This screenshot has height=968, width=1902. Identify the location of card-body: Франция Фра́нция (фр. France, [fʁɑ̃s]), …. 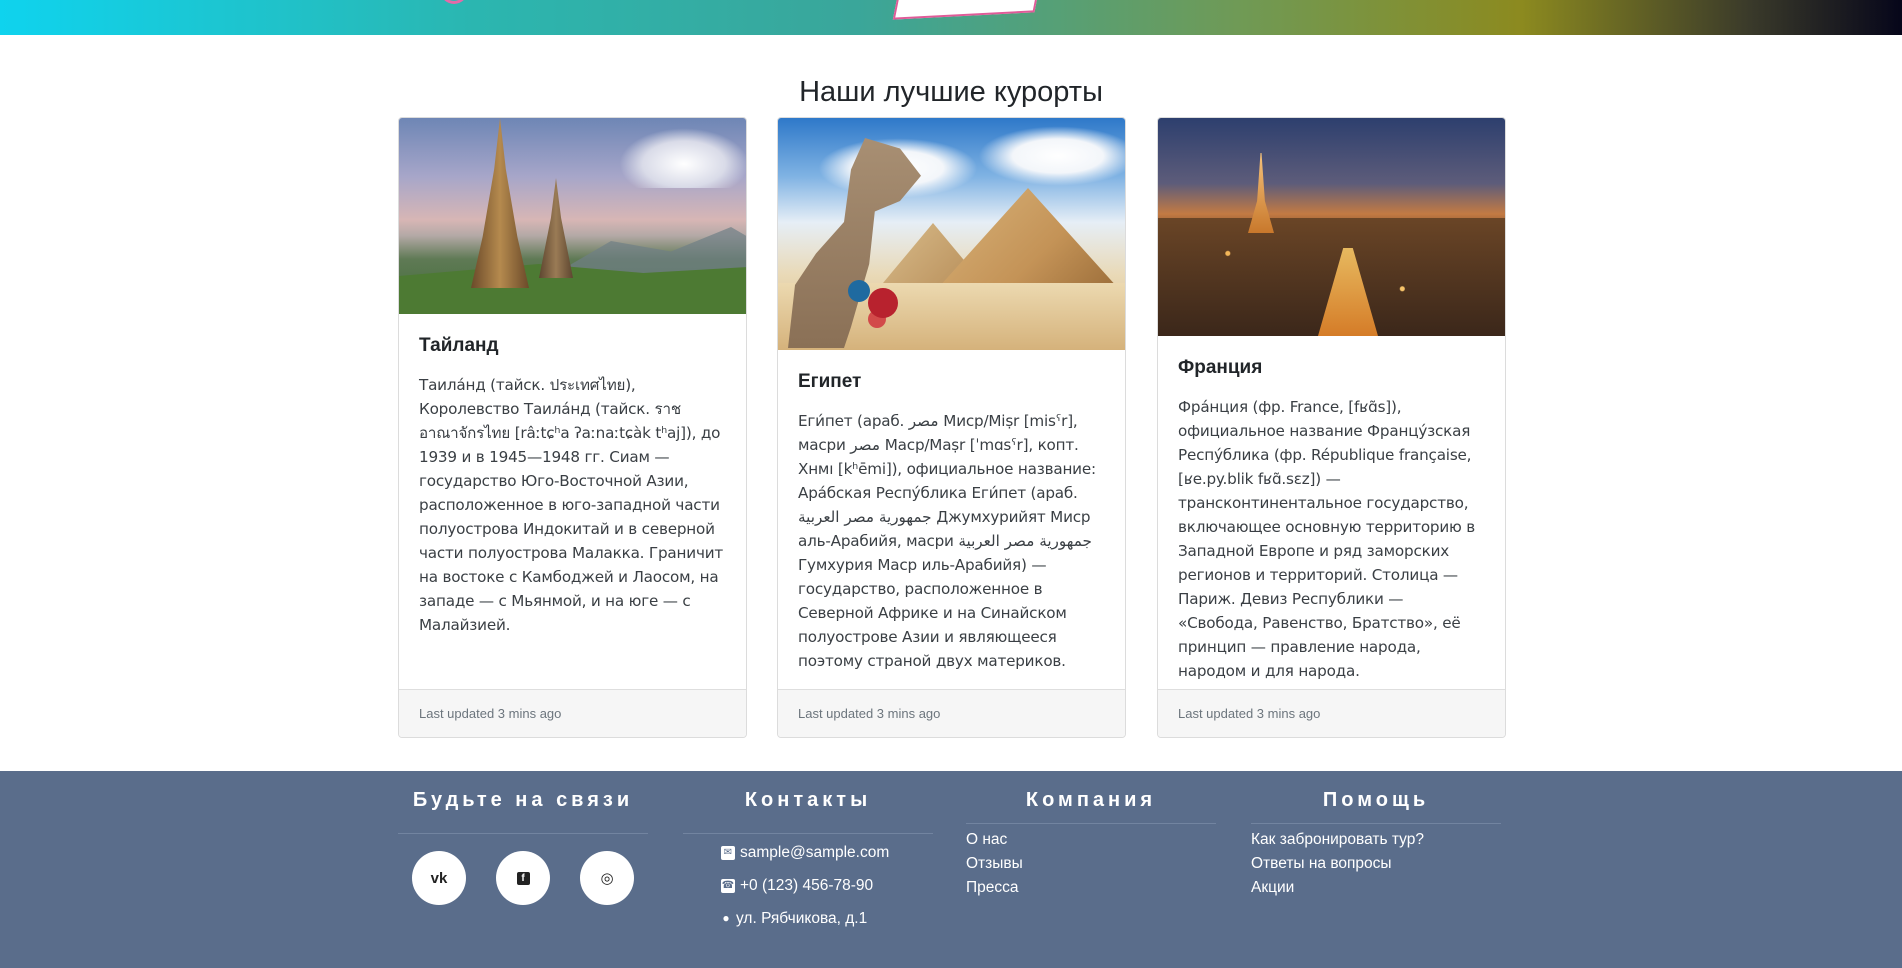
(1331, 520).